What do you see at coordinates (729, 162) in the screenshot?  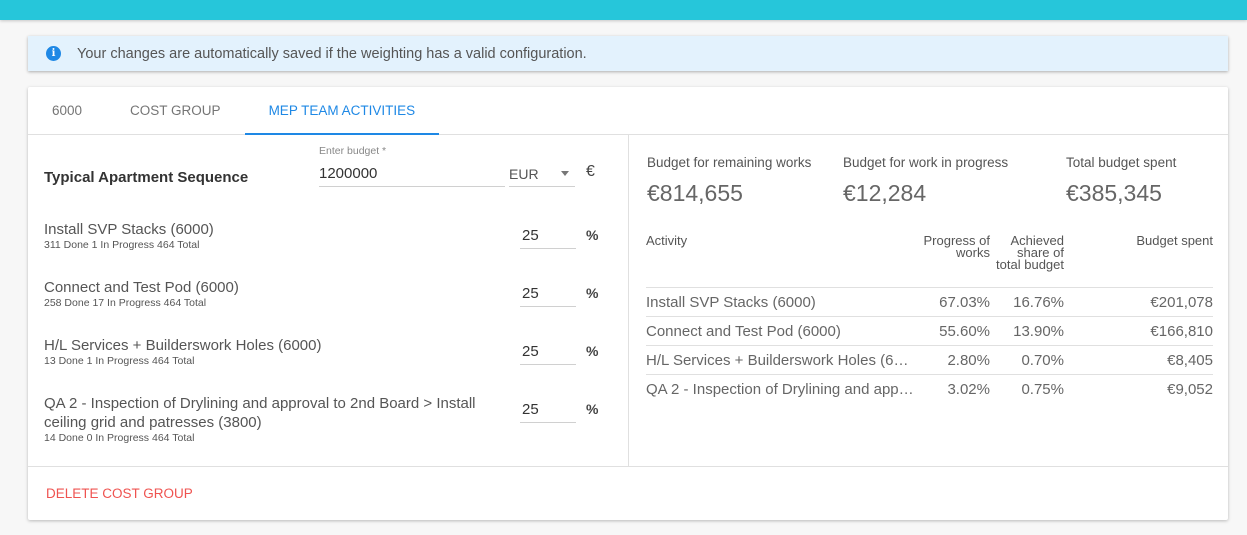 I see `summary-label: Budget for remaining works` at bounding box center [729, 162].